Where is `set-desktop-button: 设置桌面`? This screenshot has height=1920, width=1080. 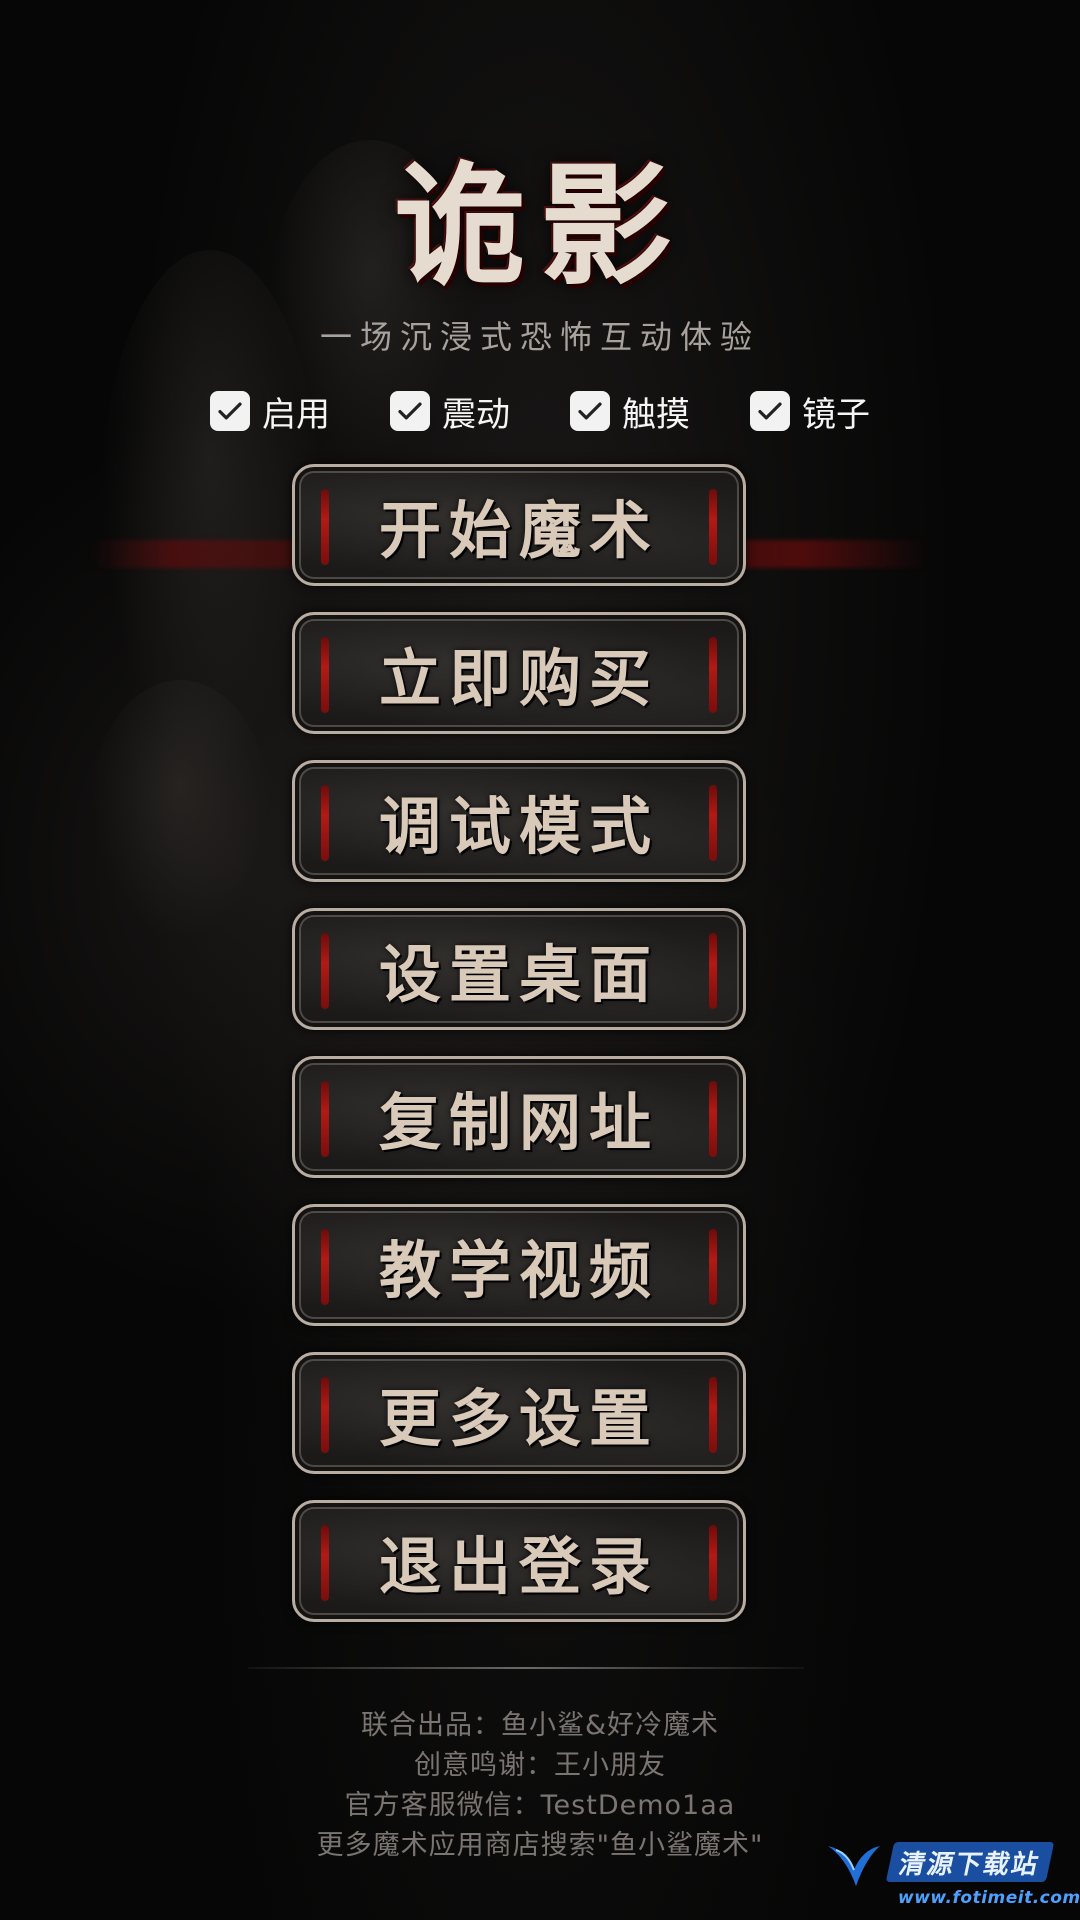
set-desktop-button: 设置桌面 is located at coordinates (519, 969).